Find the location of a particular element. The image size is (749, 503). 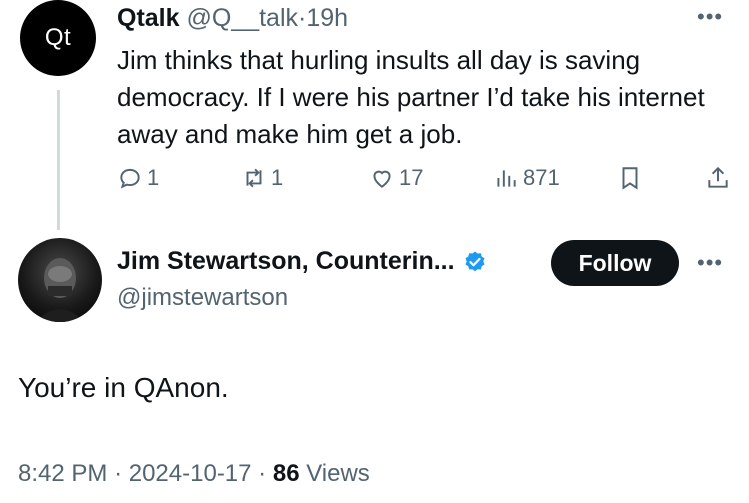

bookmark-icon is located at coordinates (630, 178).